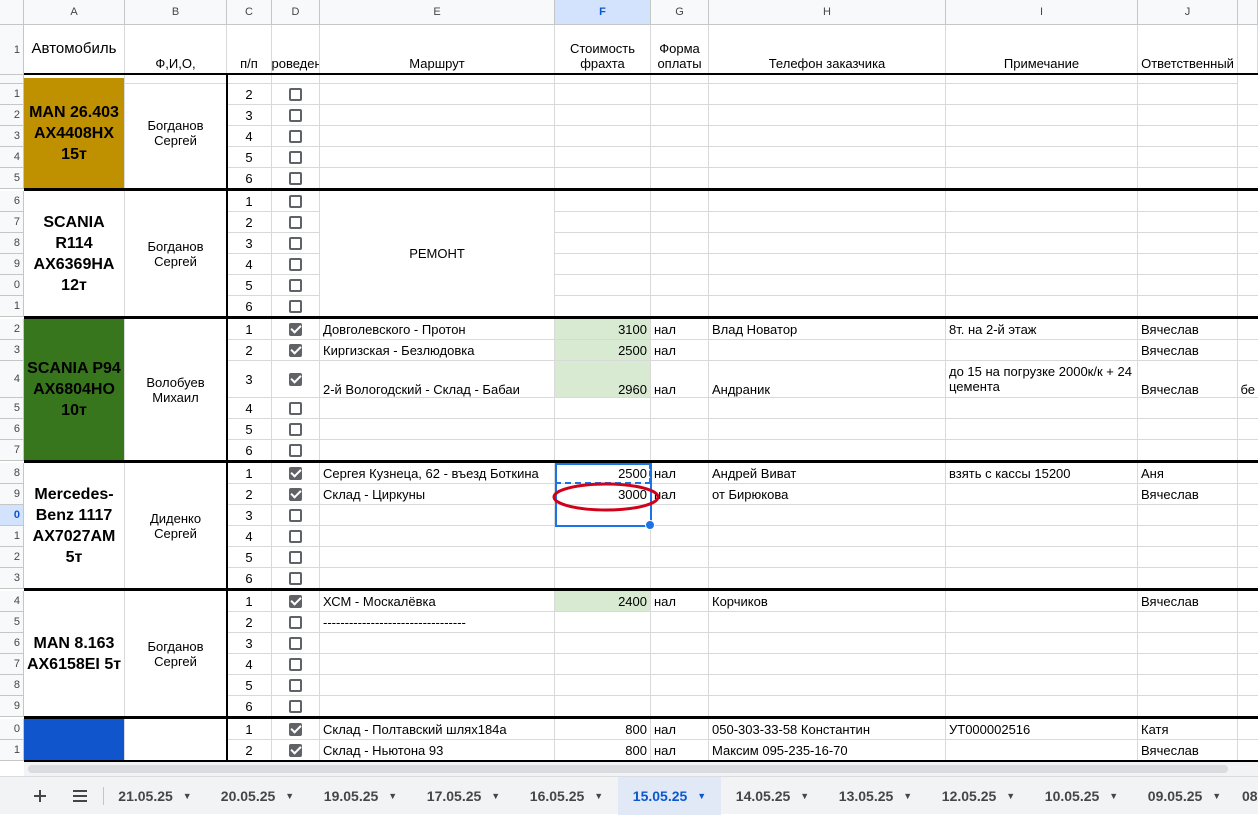  Describe the element at coordinates (1081, 796) in the screenshot. I see `tab-10.05.25: 10.05.25 ▼` at that location.